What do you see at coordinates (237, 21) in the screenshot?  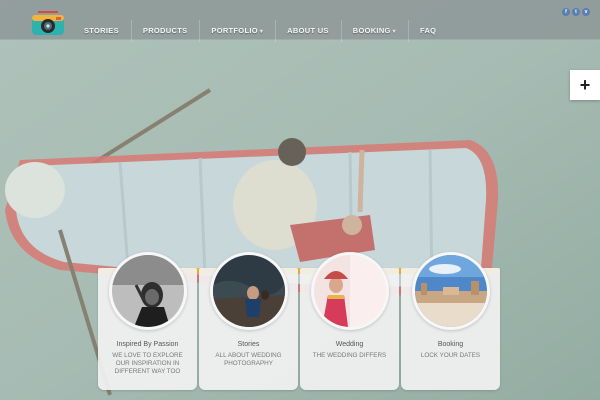 I see `nav-item-portfolio: PORTFOLIO ▾` at bounding box center [237, 21].